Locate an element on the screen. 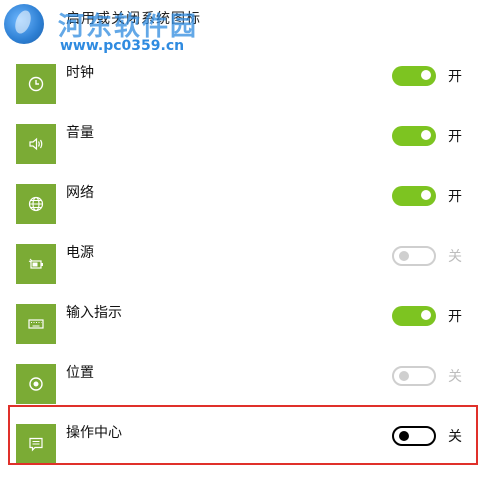  power-tile is located at coordinates (36, 264).